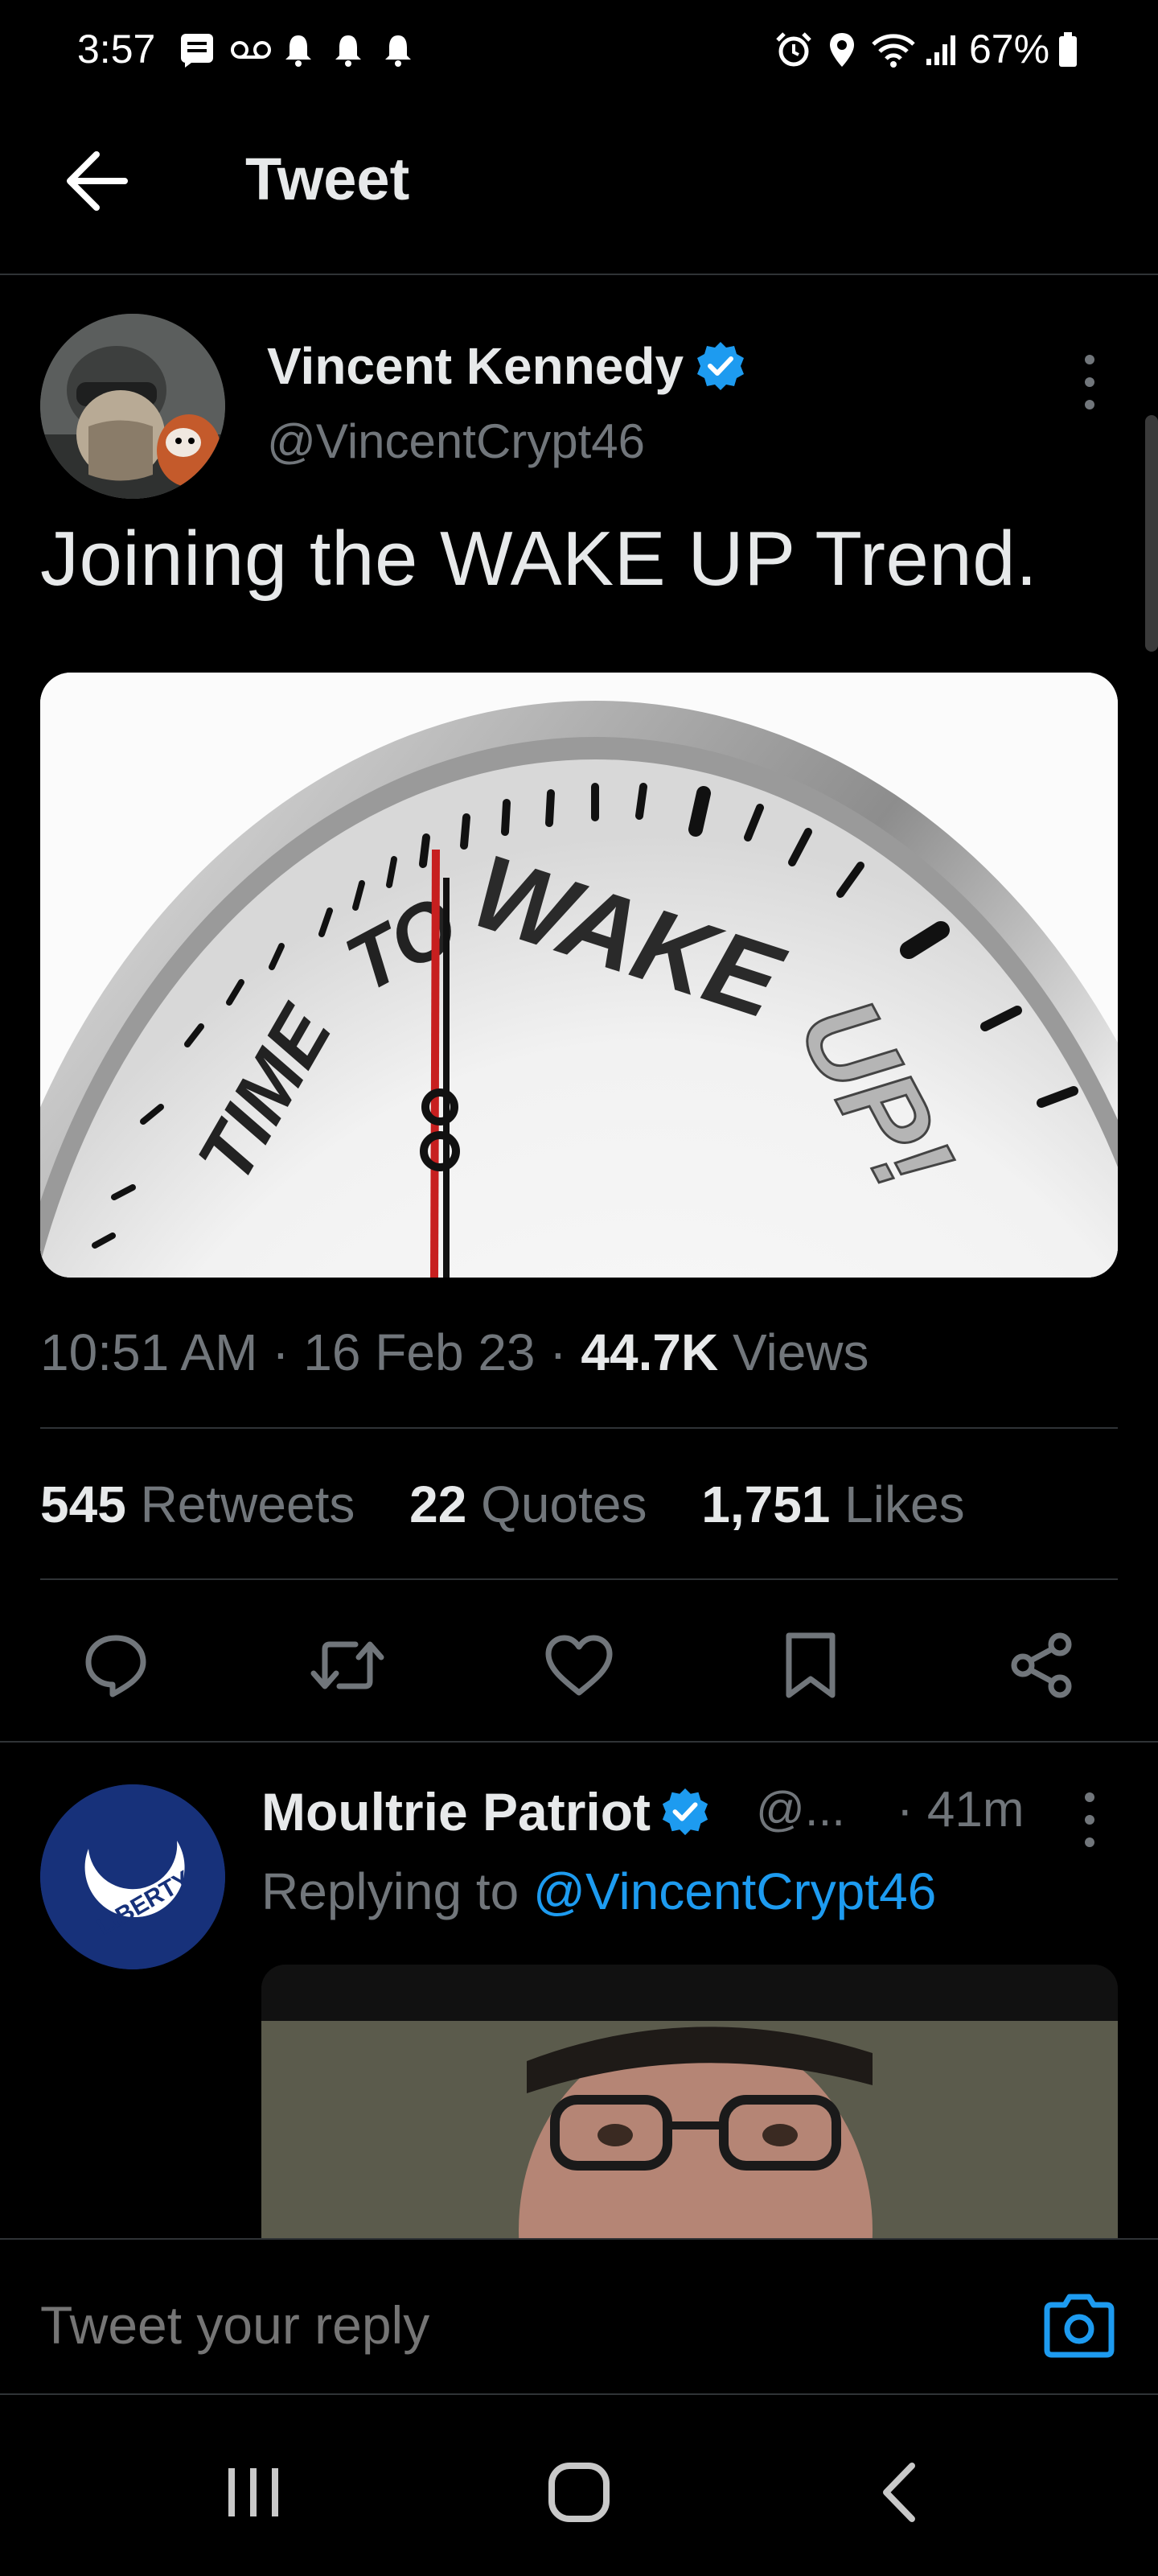  Describe the element at coordinates (502, 2325) in the screenshot. I see `reply-input` at that location.